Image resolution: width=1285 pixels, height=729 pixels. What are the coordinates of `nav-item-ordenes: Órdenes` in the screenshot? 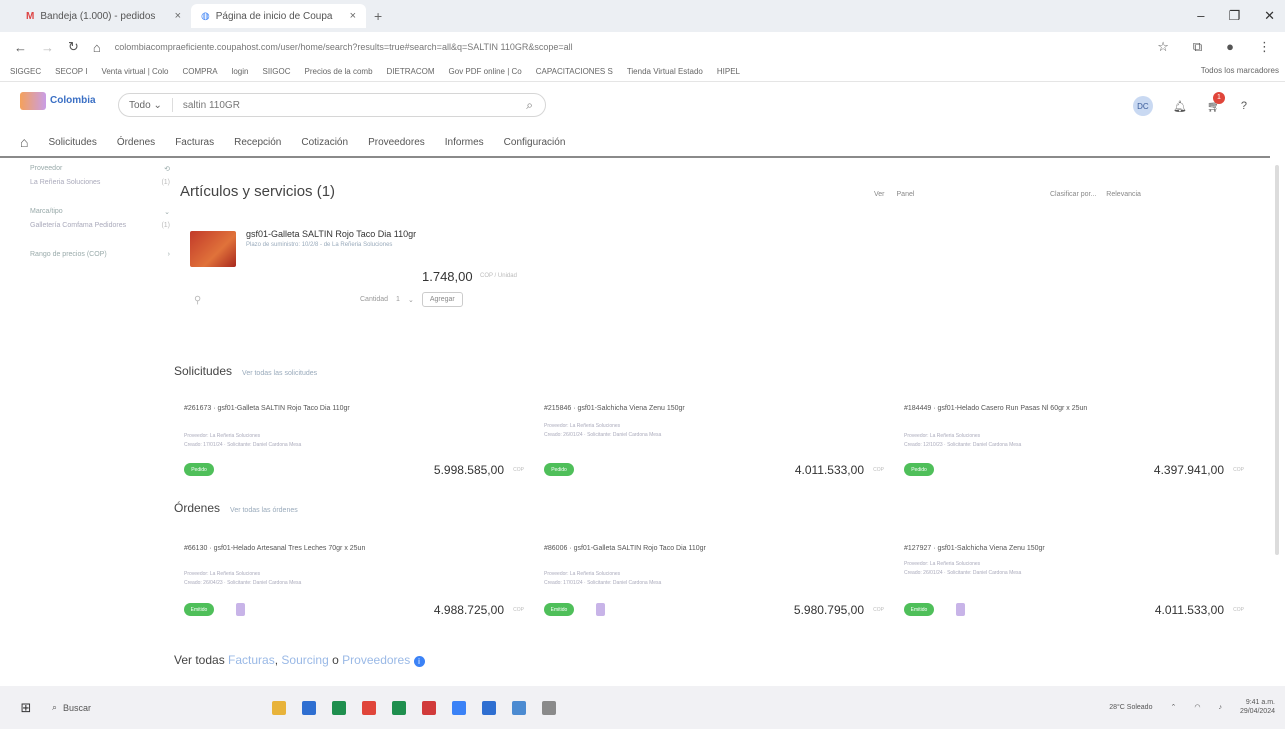 It's located at (136, 142).